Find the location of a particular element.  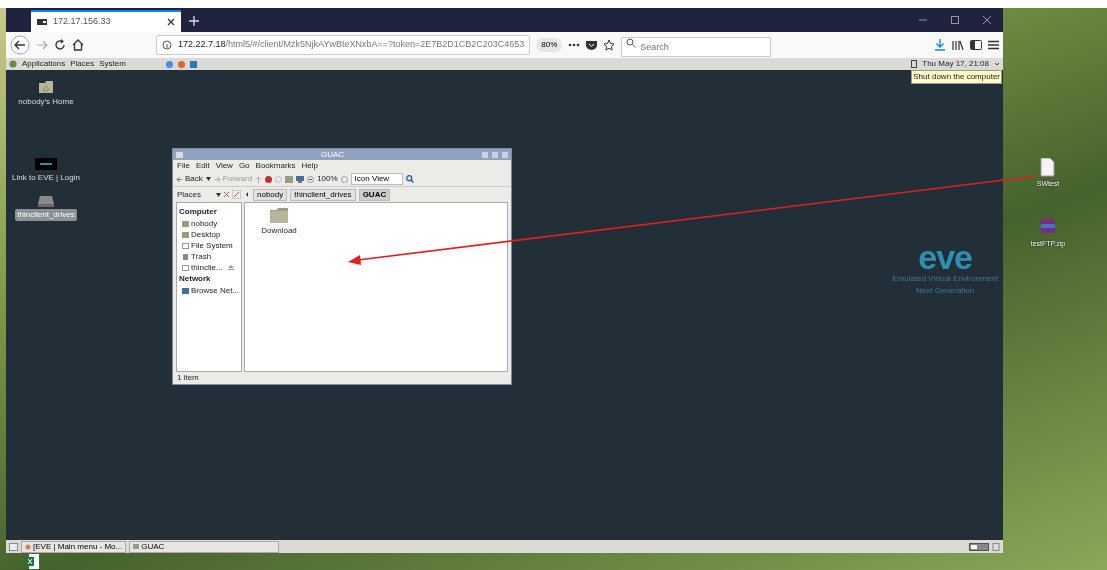

plus-icon is located at coordinates (194, 21).